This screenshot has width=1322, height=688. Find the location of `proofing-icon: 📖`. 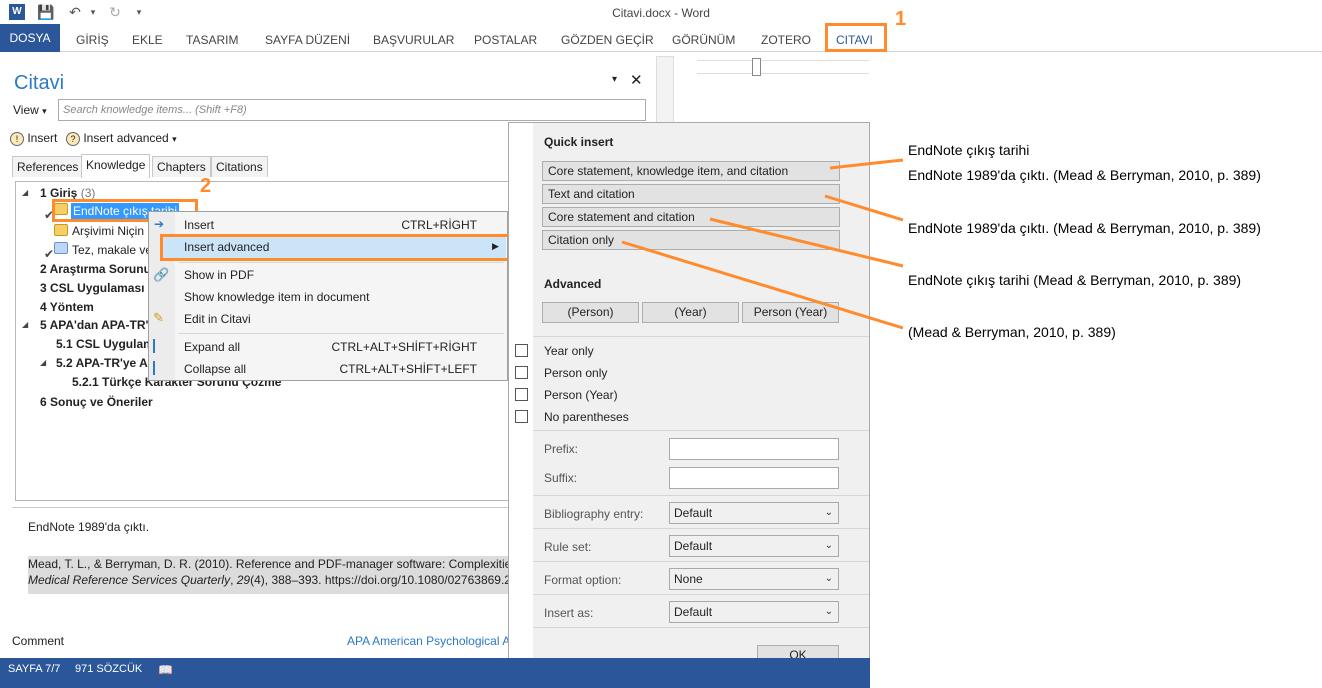

proofing-icon: 📖 is located at coordinates (165, 670).